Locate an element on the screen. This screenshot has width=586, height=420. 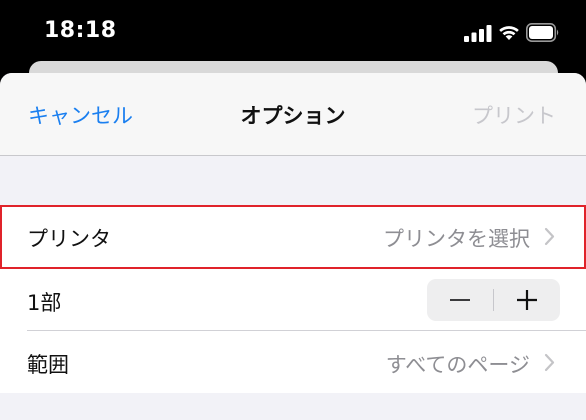
copies-row: 1部 is located at coordinates (293, 300).